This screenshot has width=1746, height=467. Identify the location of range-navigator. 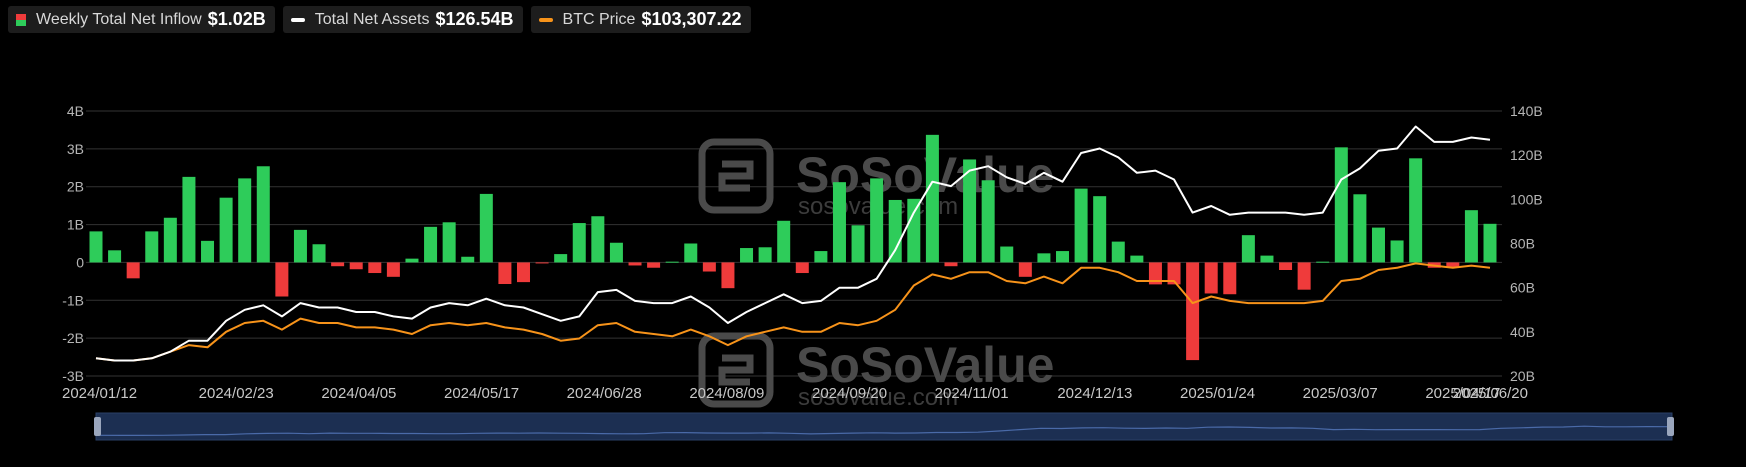
(884, 426).